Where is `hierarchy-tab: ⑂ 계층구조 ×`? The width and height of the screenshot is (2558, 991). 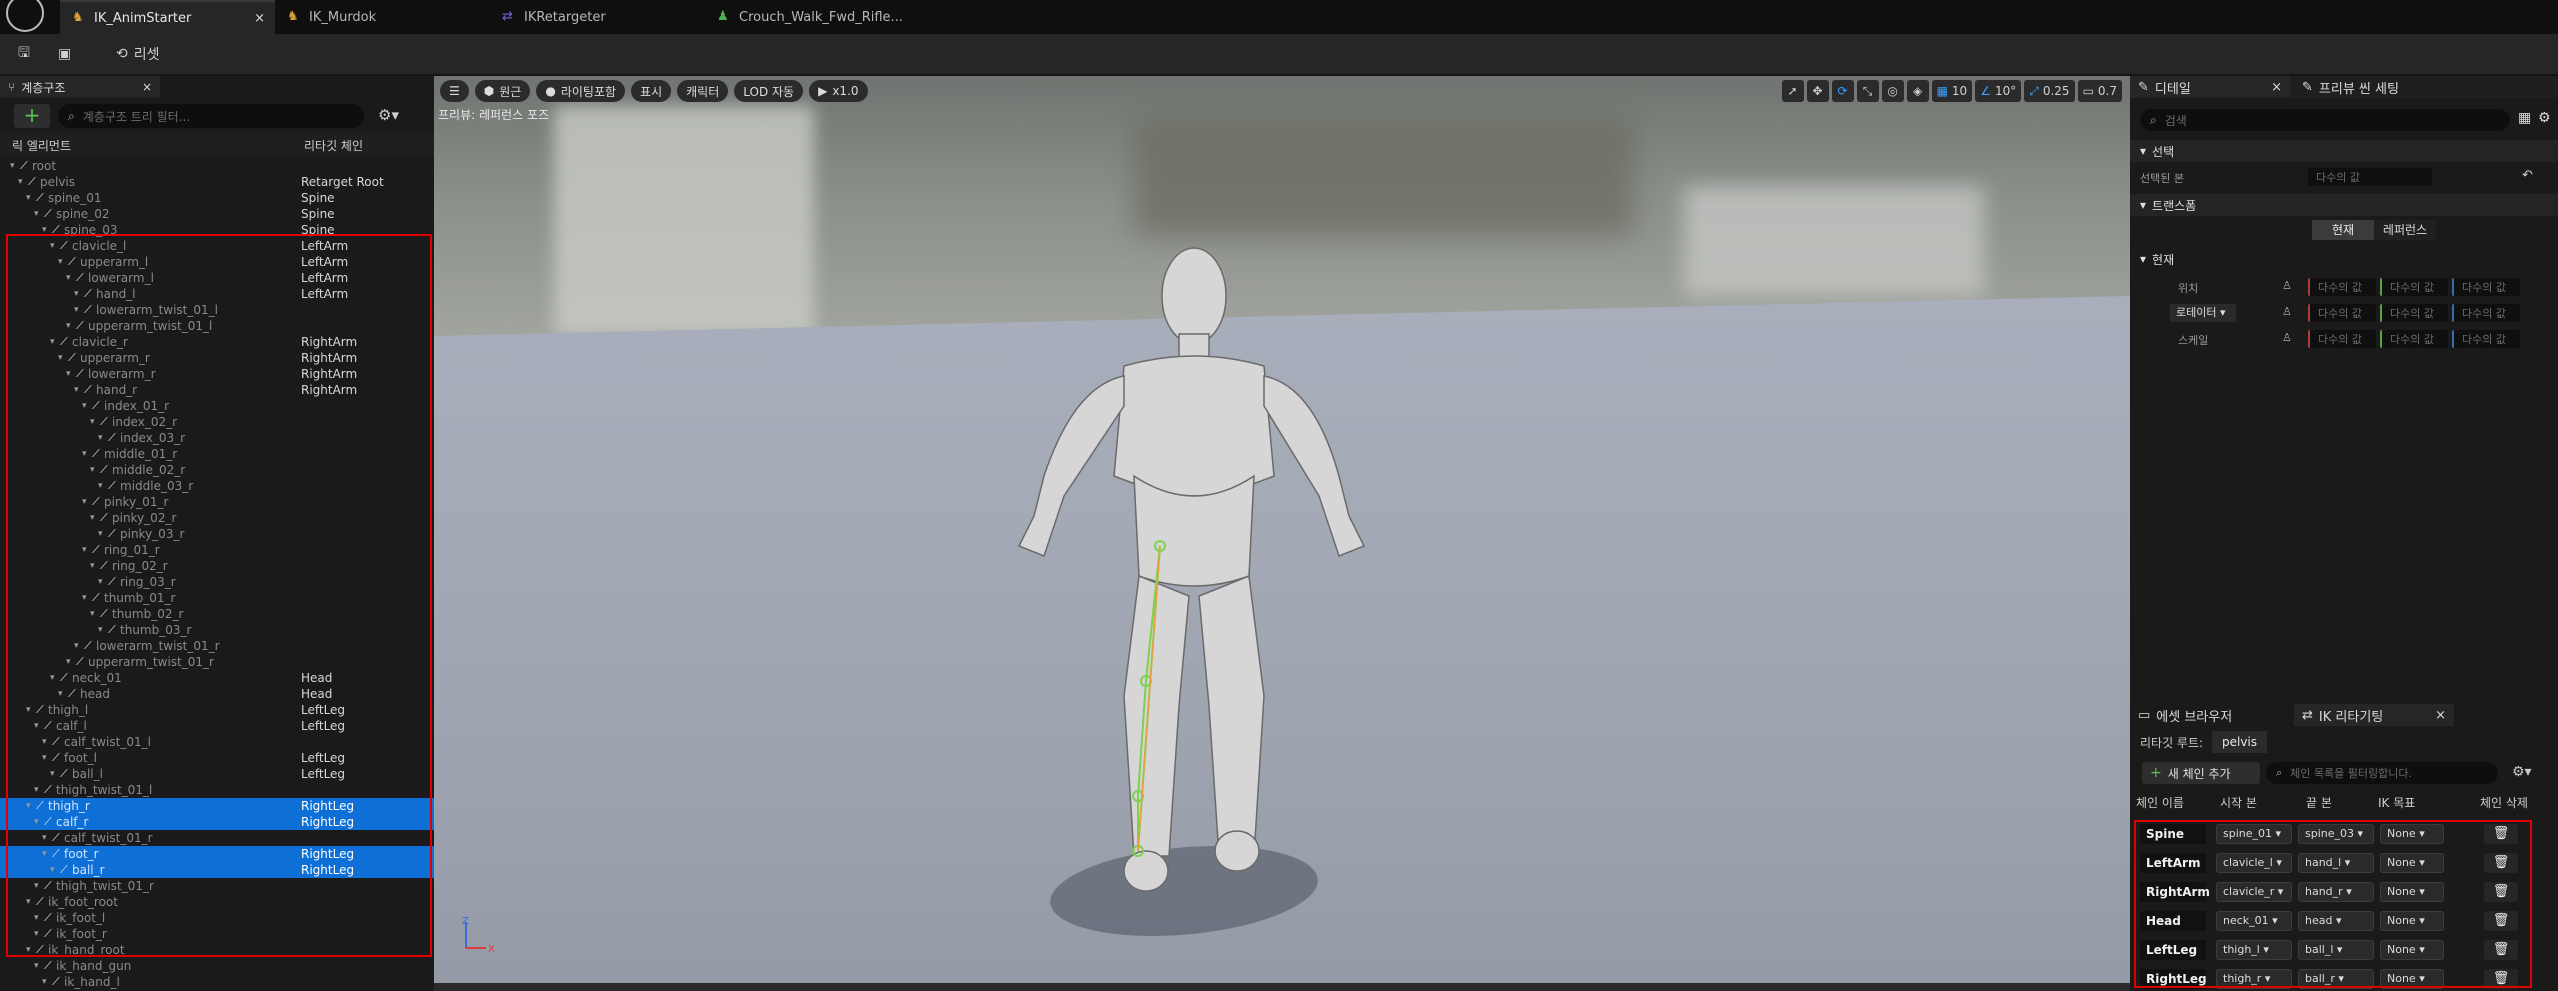
hierarchy-tab: ⑂ 계층구조 × is located at coordinates (80, 87).